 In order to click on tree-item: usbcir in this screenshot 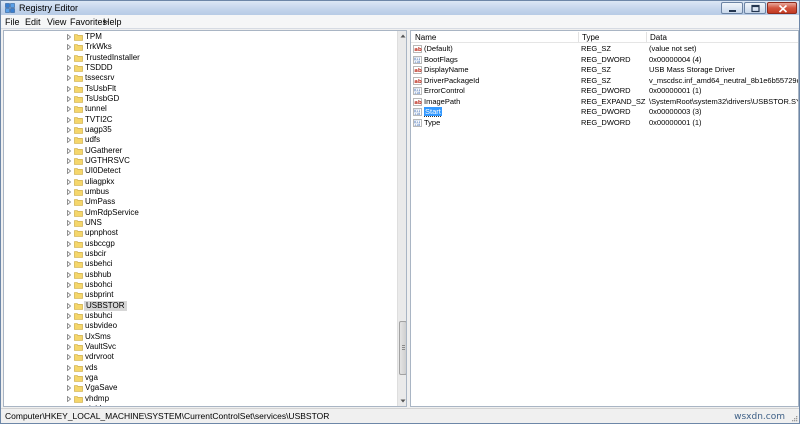, I will do `click(200, 254)`.